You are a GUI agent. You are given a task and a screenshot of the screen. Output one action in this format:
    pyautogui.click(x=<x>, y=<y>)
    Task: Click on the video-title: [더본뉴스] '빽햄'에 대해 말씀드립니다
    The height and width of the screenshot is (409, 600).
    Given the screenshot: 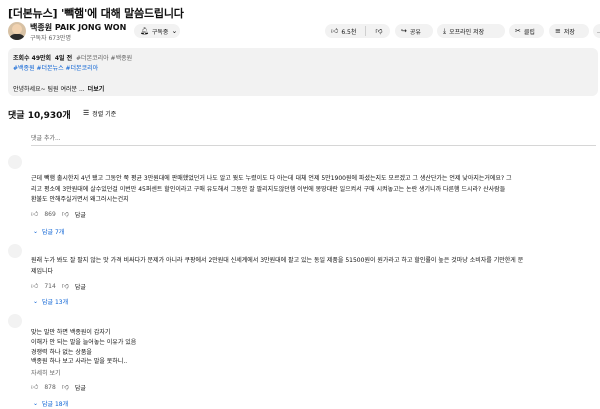 What is the action you would take?
    pyautogui.click(x=96, y=13)
    